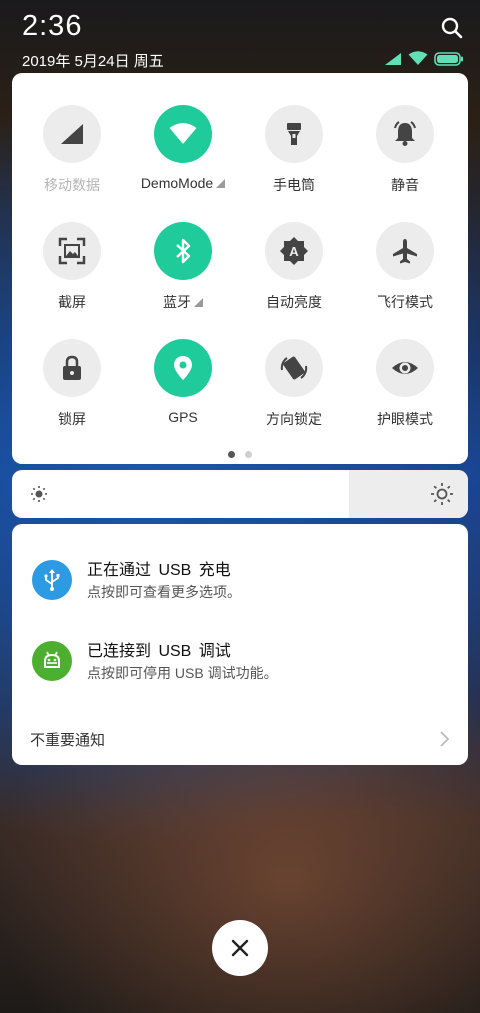  I want to click on status-bar: 2:36 2019年 5月24日 周五, so click(240, 36).